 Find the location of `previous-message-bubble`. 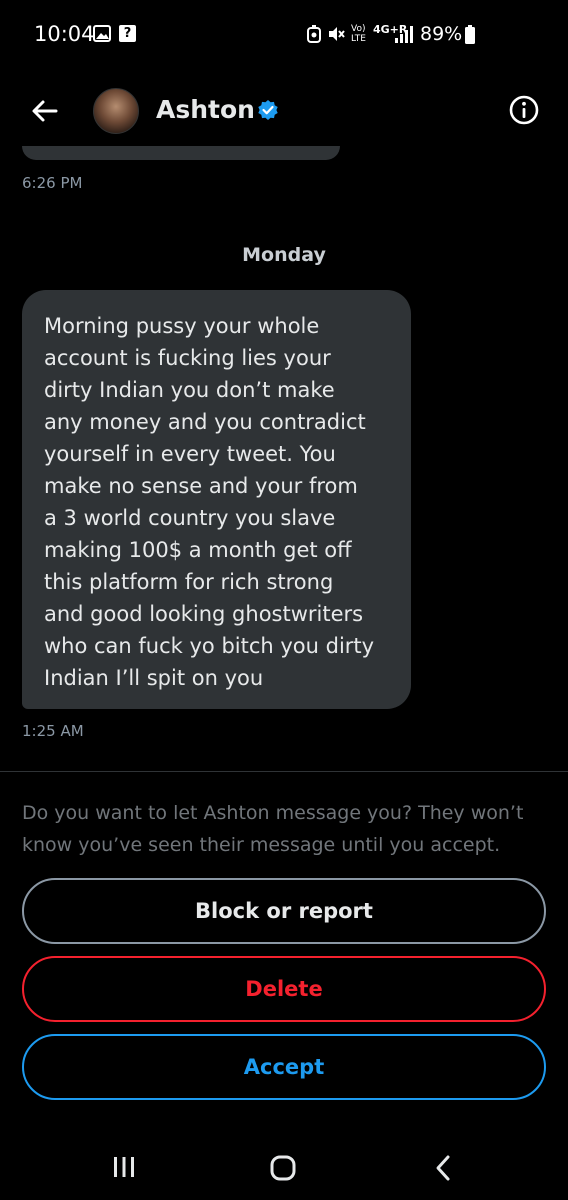

previous-message-bubble is located at coordinates (181, 153).